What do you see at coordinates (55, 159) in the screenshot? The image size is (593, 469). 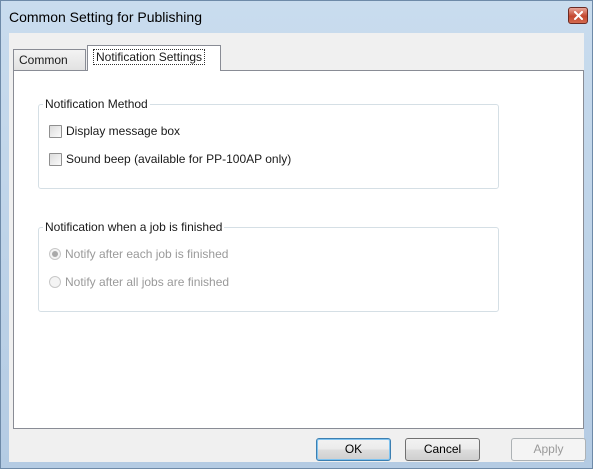 I see `sound-beep-checkbox` at bounding box center [55, 159].